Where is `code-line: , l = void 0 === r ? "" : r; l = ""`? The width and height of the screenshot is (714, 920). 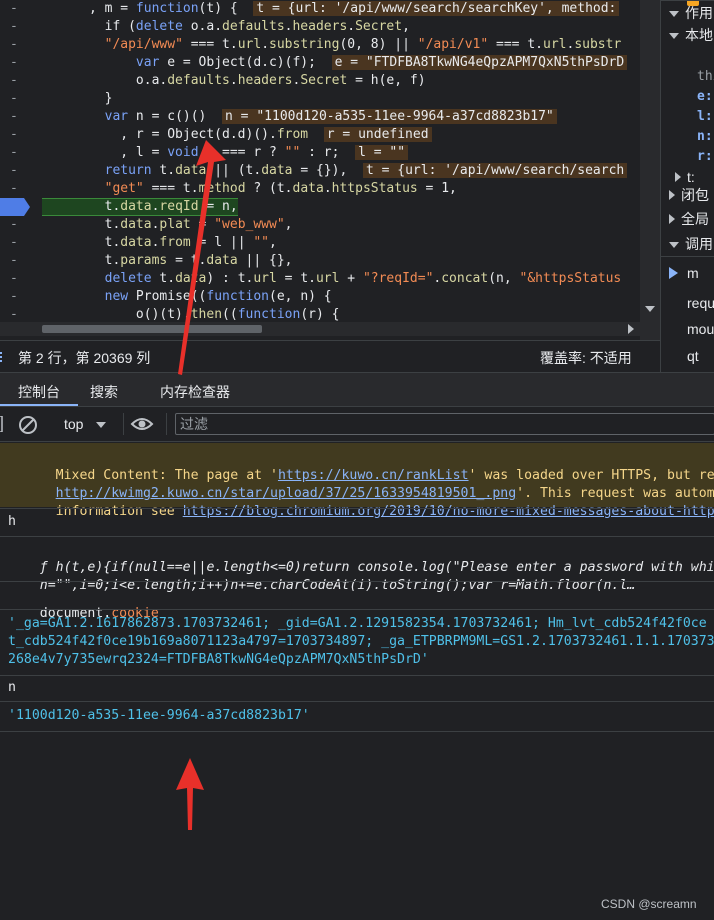 code-line: , l = void 0 === r ? "" : r; l = "" is located at coordinates (225, 153).